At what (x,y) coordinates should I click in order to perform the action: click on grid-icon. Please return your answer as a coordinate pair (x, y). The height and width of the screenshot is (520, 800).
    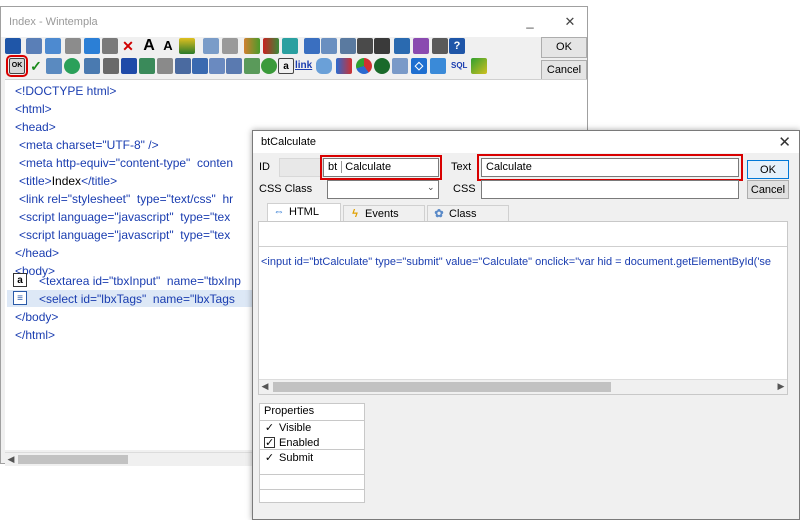
    Looking at the image, I should click on (421, 46).